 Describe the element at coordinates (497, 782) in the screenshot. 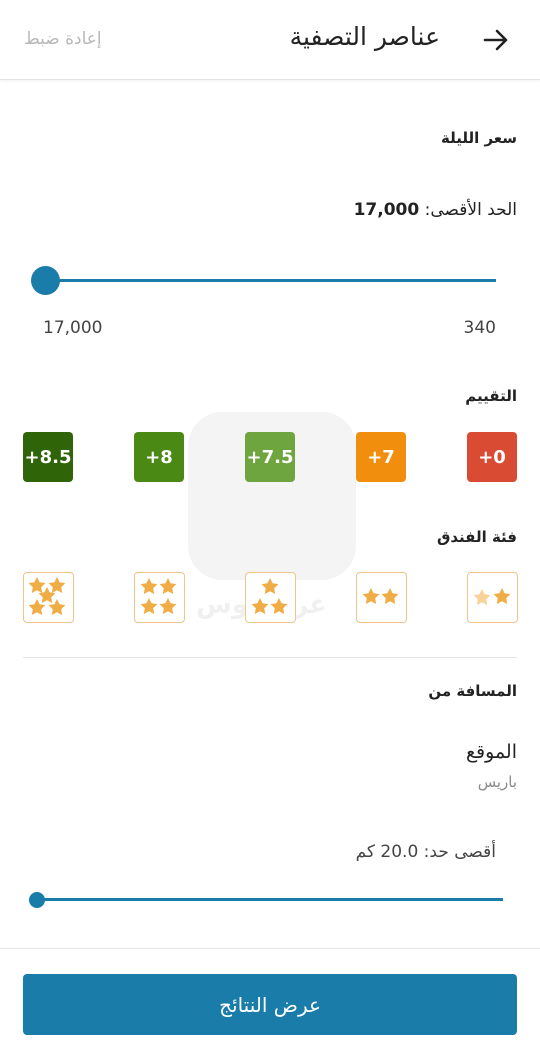

I see `location-value: باريس` at that location.